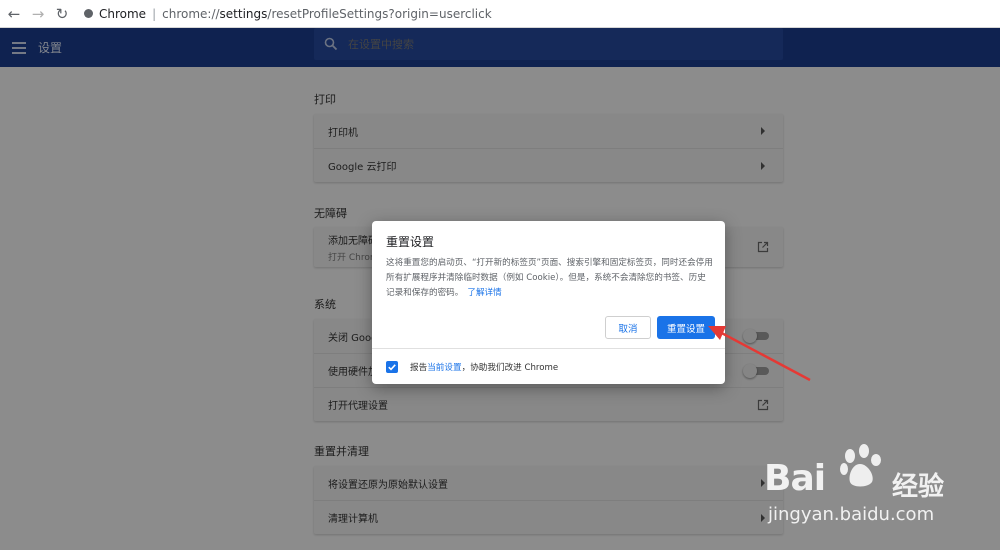 The width and height of the screenshot is (1000, 550). I want to click on dialog-footer: 报告当前设置，协助我们改进 Chrome, so click(548, 366).